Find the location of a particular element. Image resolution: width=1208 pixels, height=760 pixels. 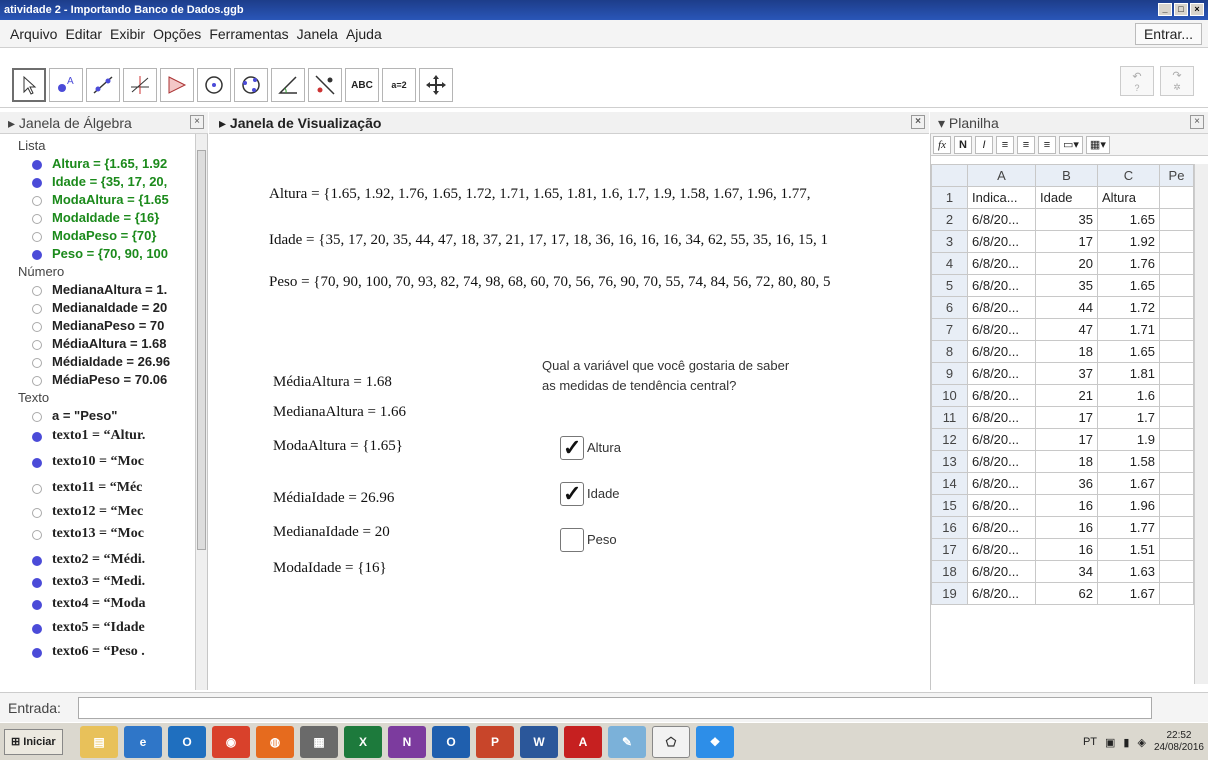

perpendicular-tool-icon is located at coordinates (140, 85).